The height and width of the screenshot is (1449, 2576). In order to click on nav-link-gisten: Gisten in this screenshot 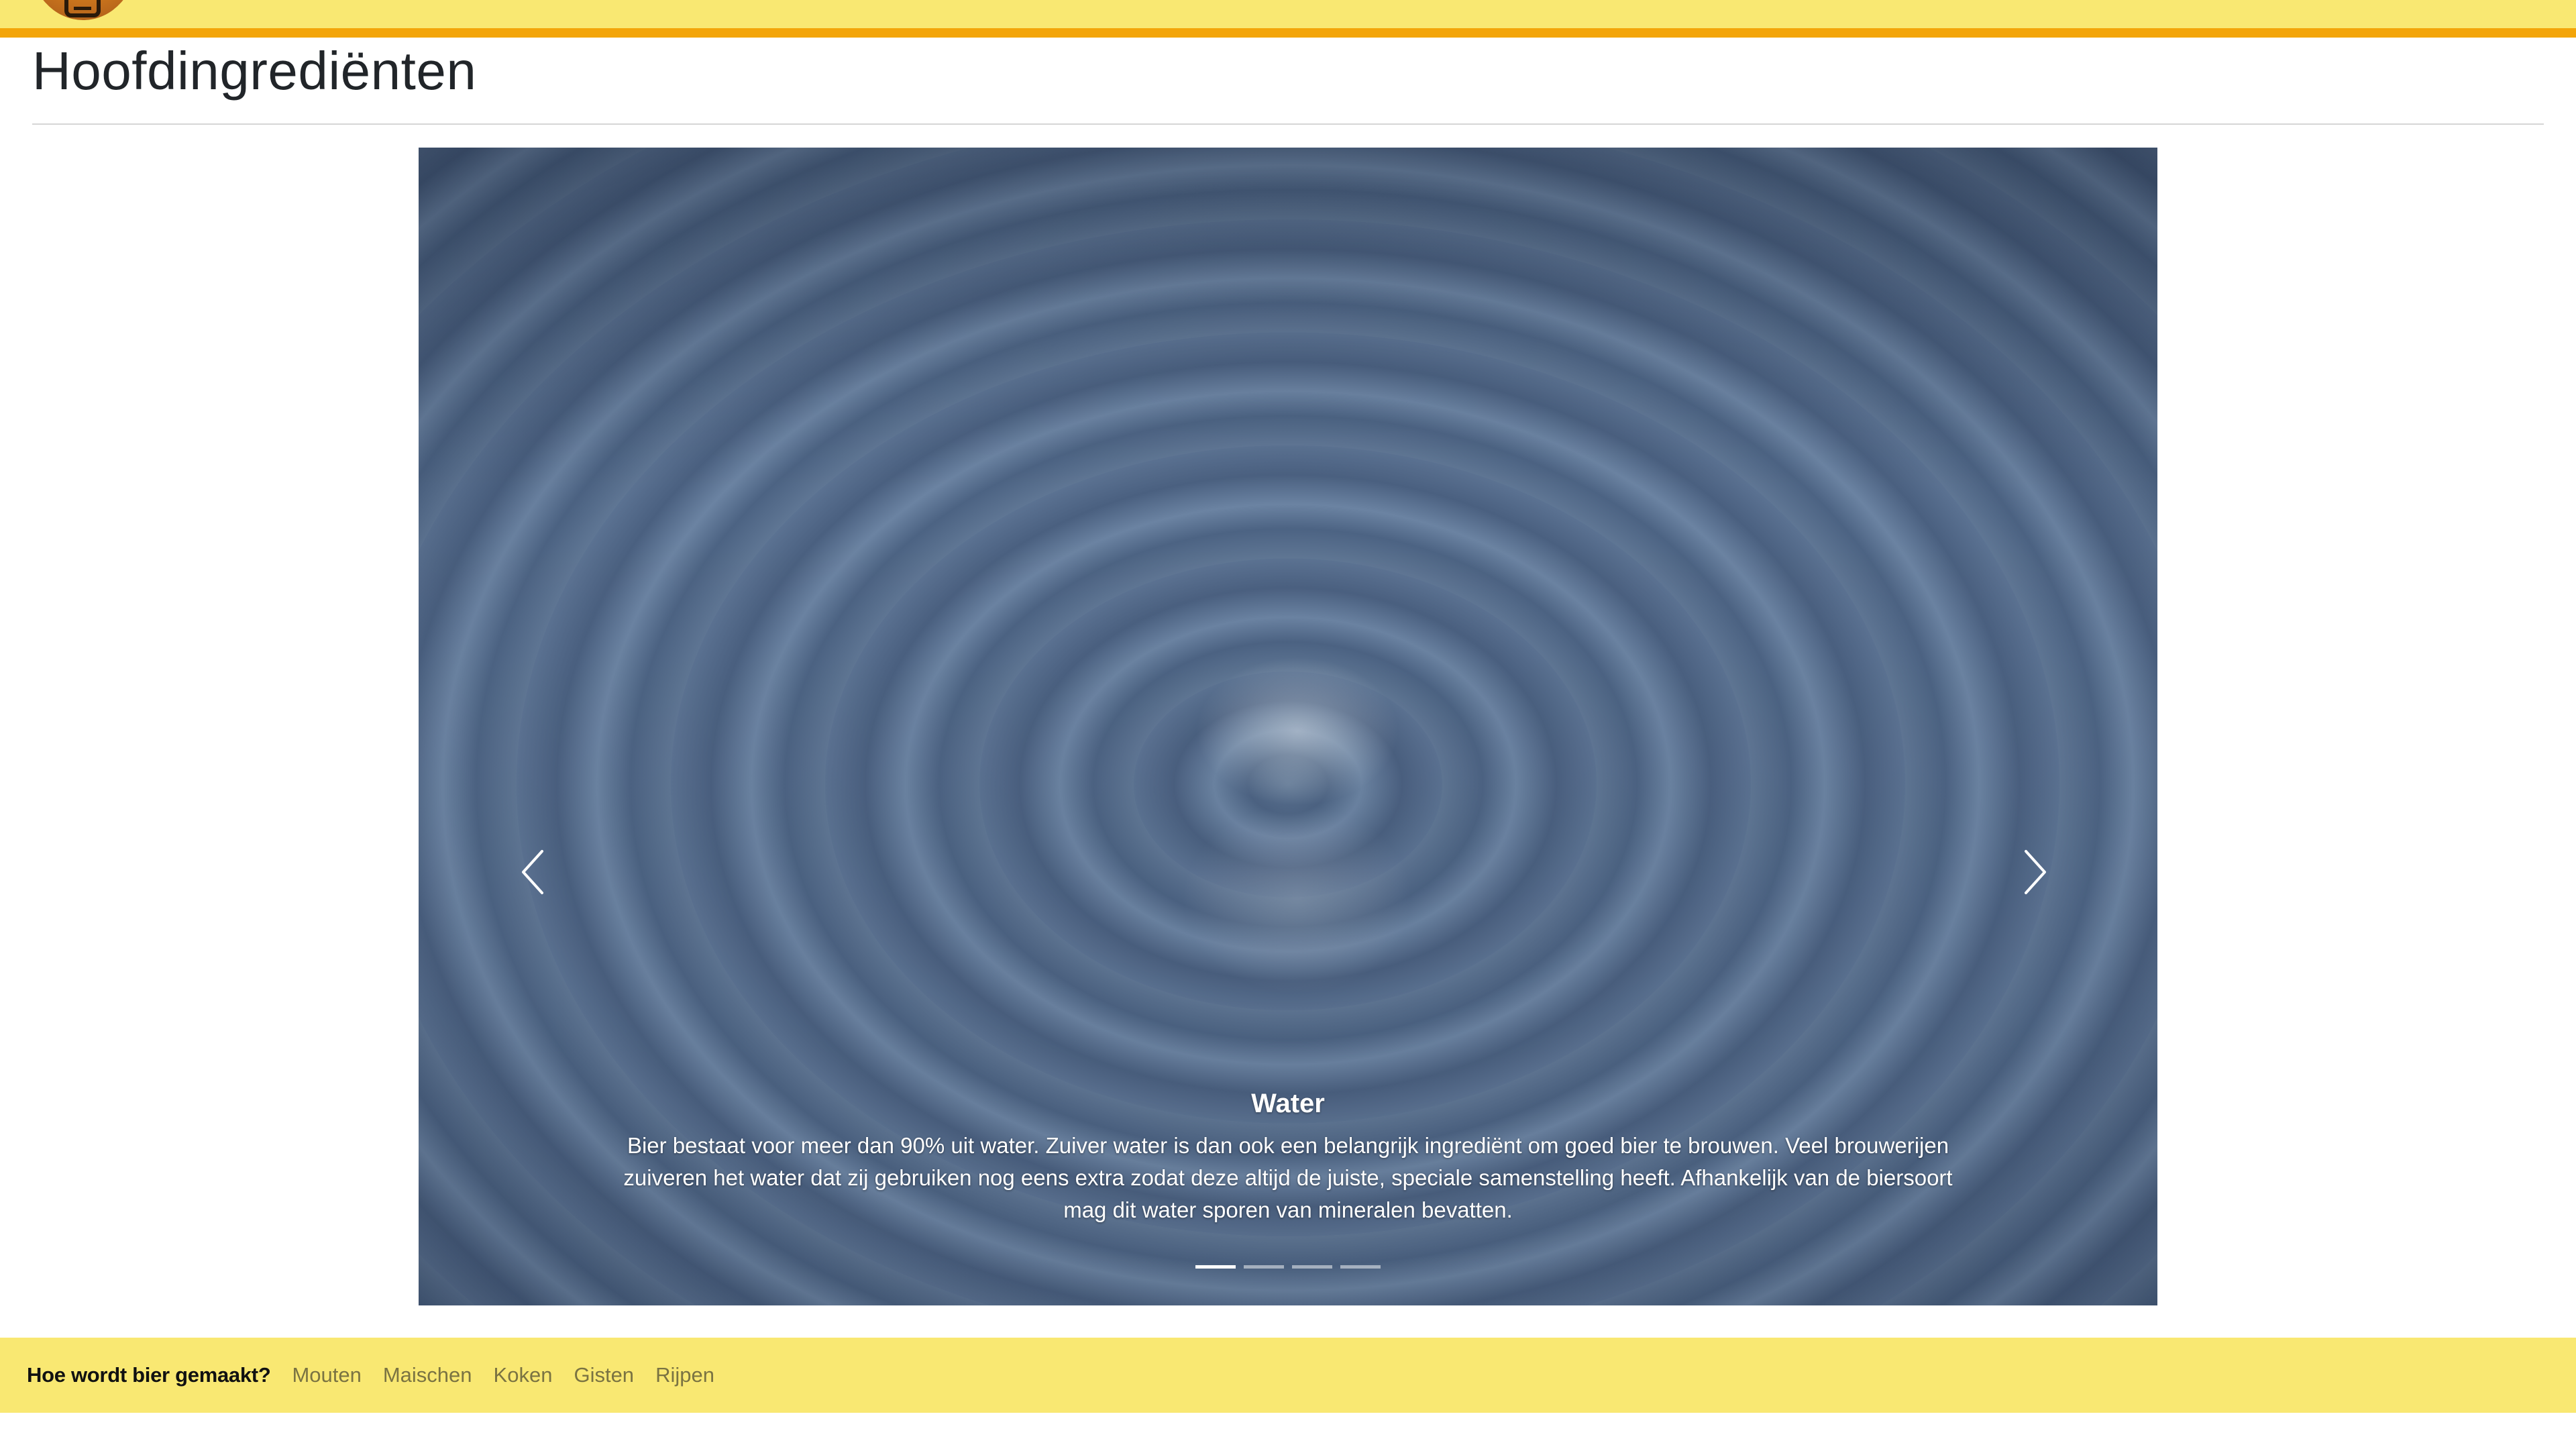, I will do `click(604, 1375)`.